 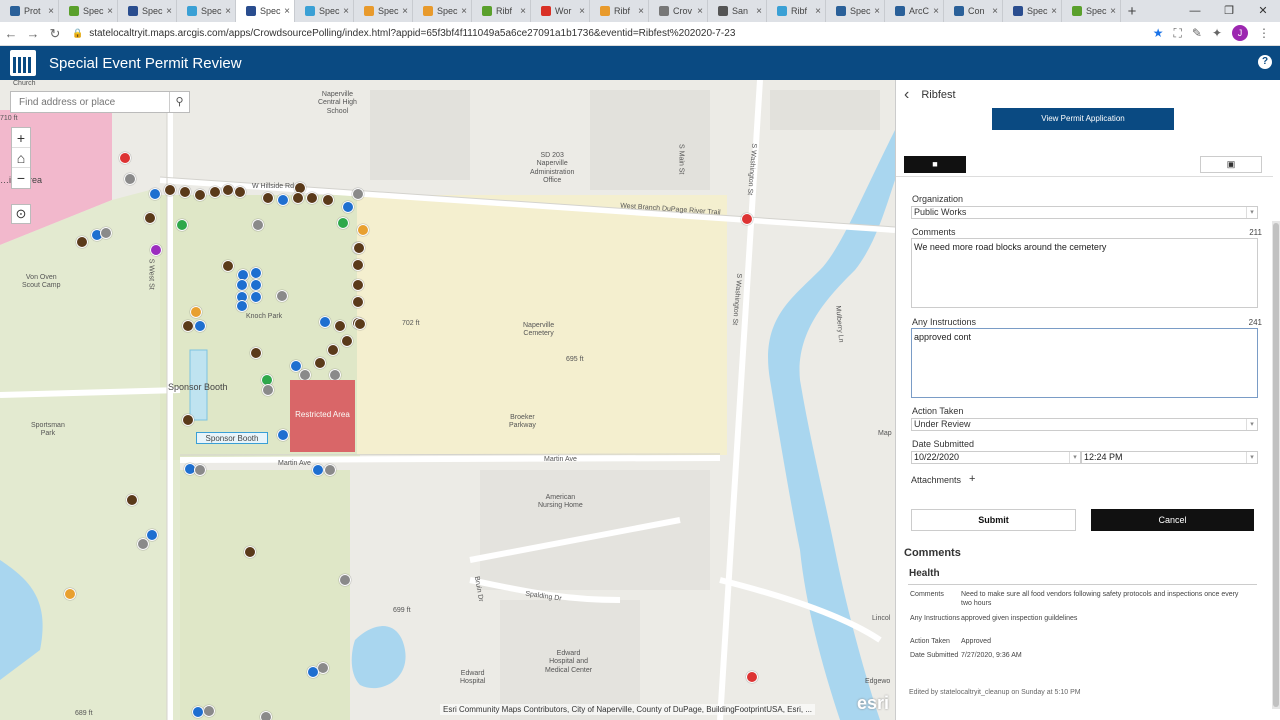 I want to click on browser-tab: Crov ×, so click(x=678, y=11).